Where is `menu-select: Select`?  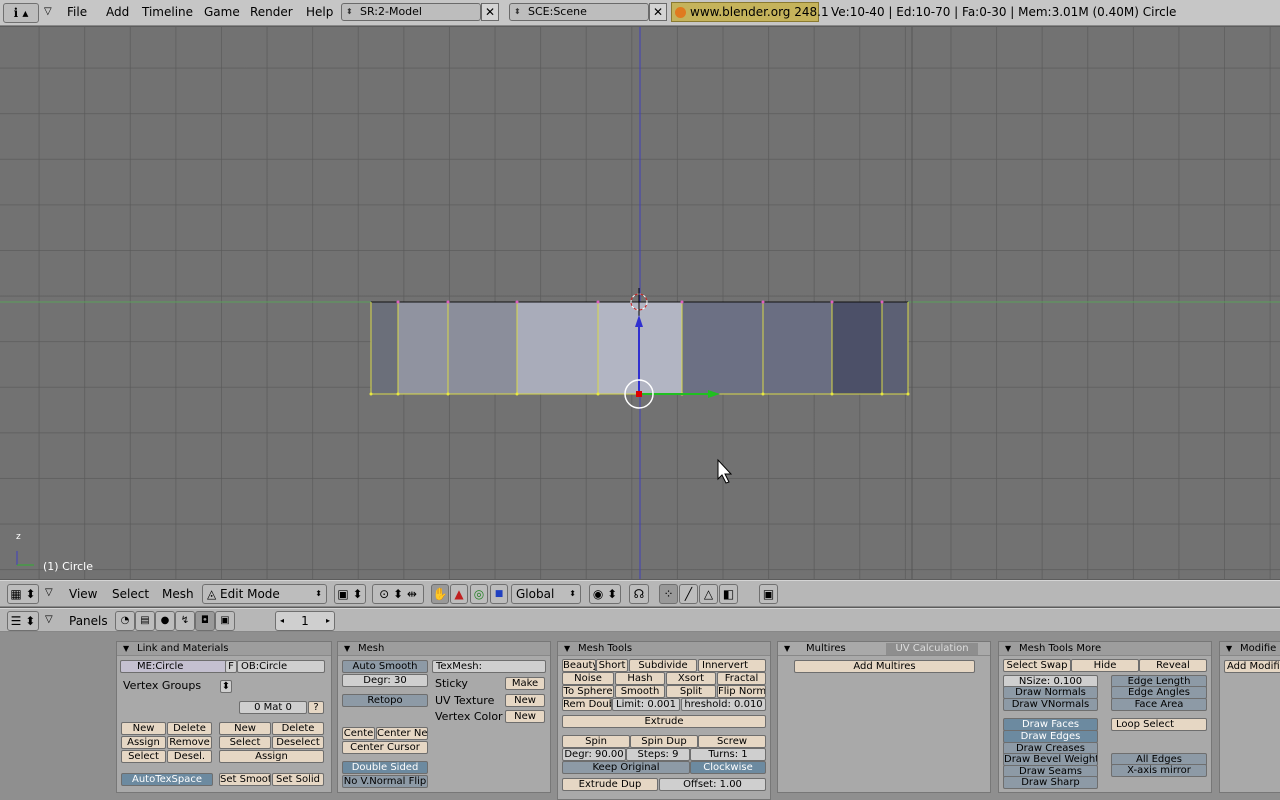
menu-select: Select is located at coordinates (130, 594).